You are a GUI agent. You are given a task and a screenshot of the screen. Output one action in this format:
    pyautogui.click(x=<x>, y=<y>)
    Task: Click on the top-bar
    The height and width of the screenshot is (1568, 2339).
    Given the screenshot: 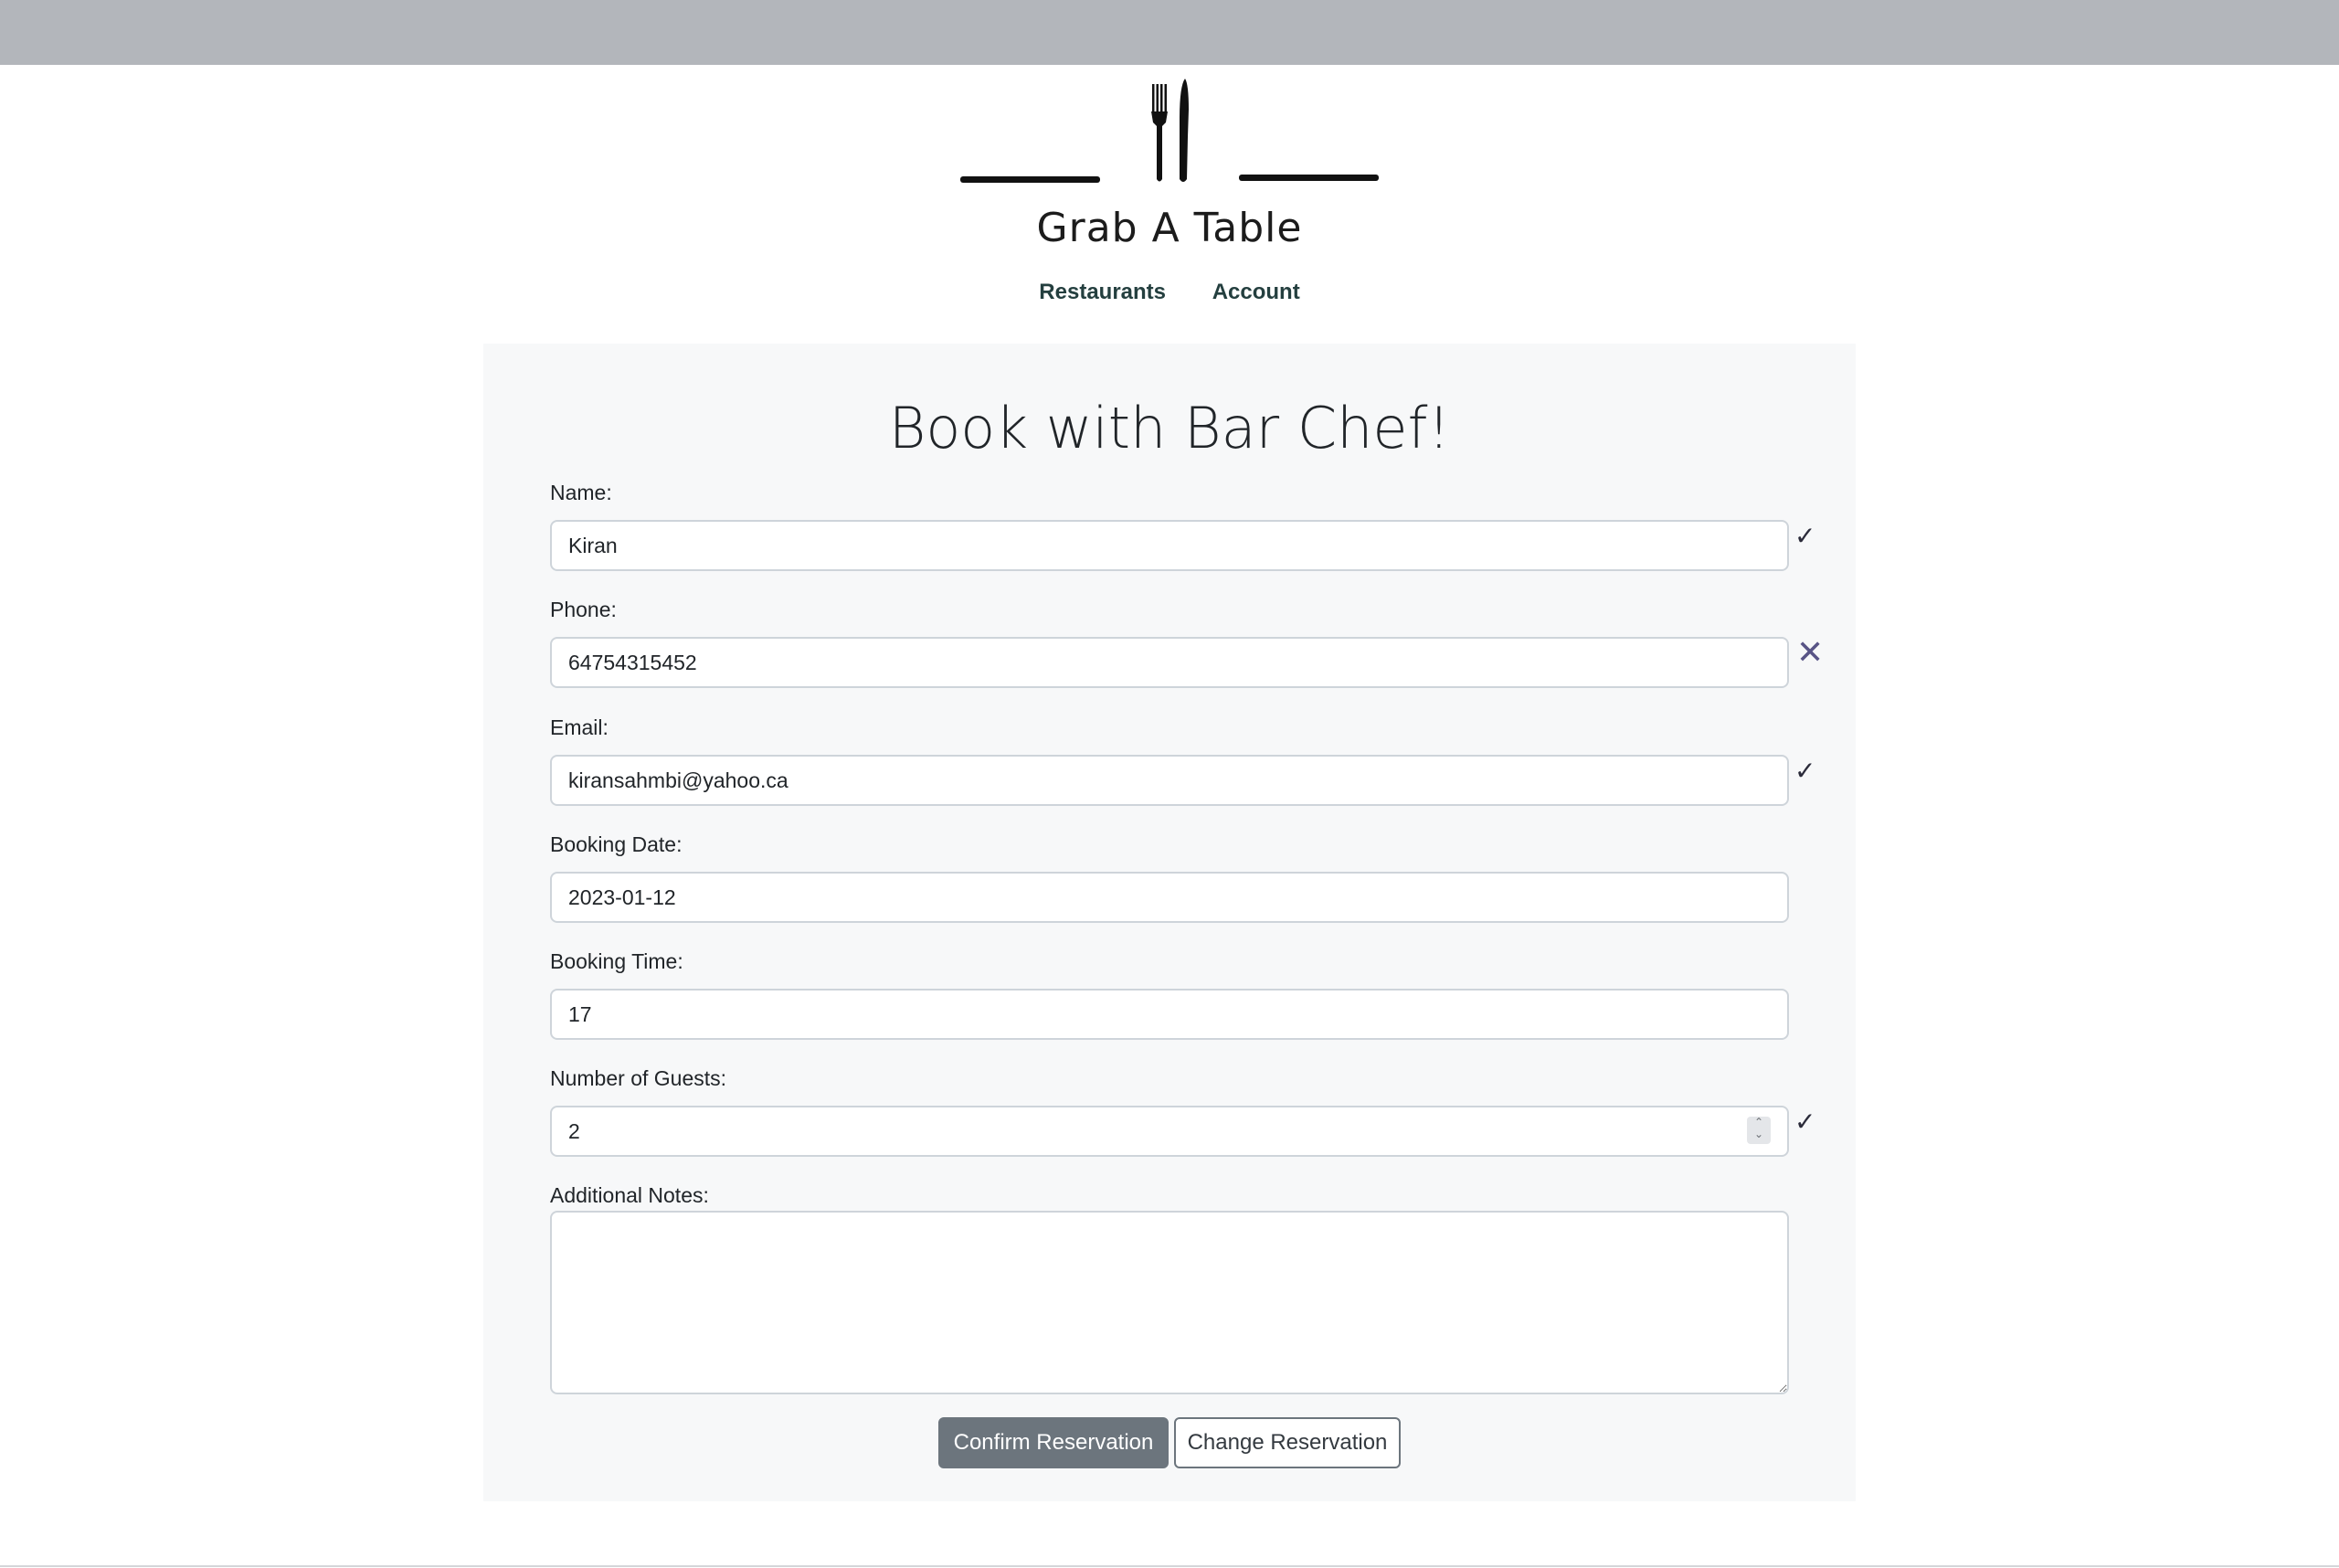 What is the action you would take?
    pyautogui.click(x=1170, y=33)
    